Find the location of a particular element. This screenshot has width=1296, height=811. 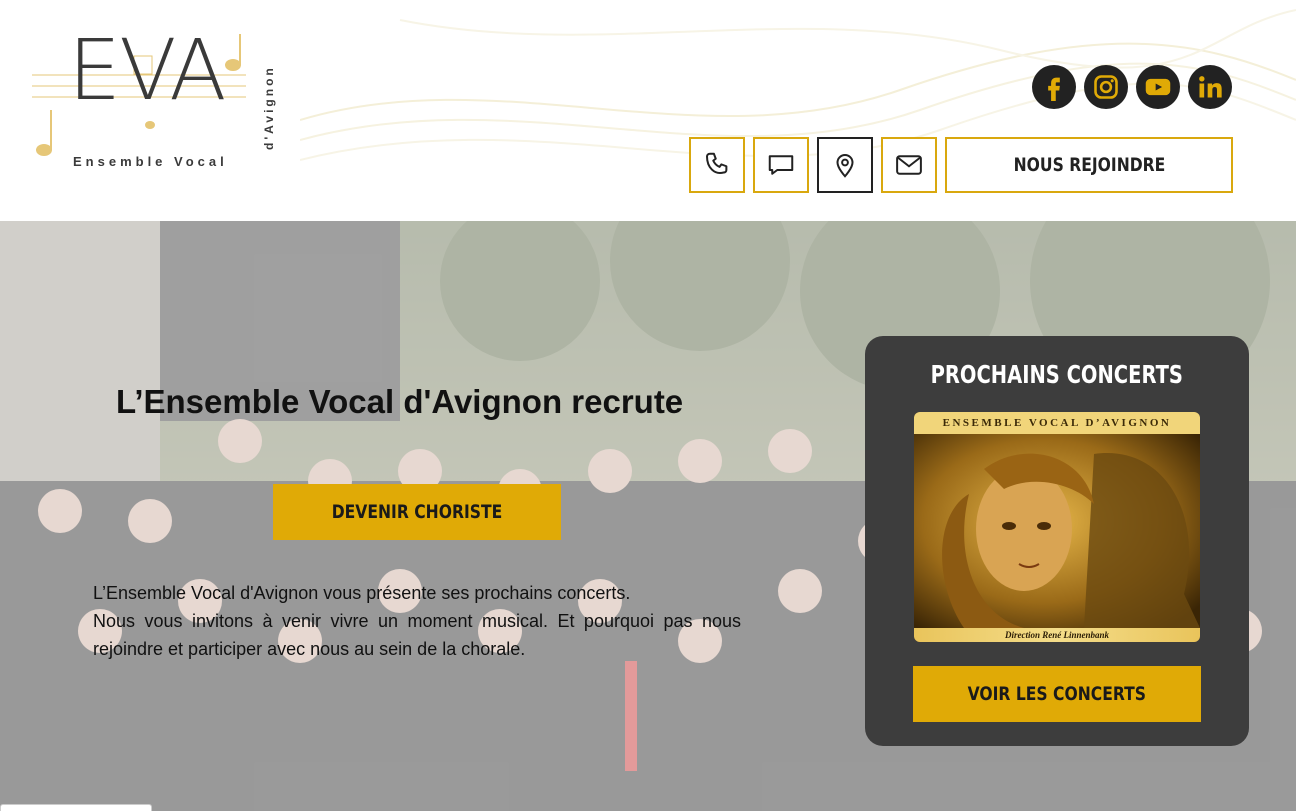

logo-letters: EVA is located at coordinates (147, 70).